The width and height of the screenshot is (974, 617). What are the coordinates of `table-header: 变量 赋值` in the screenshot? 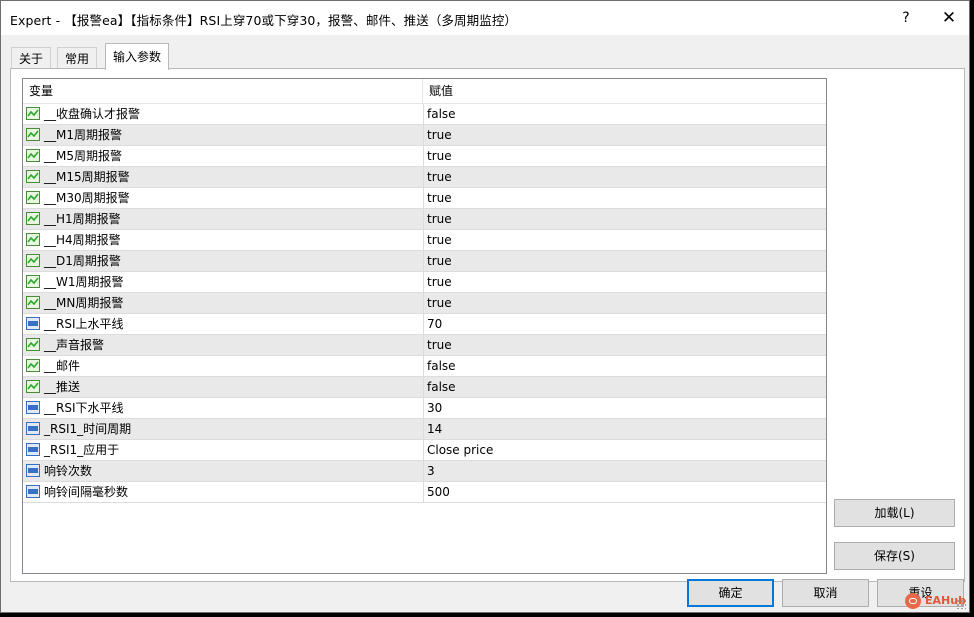 It's located at (424, 91).